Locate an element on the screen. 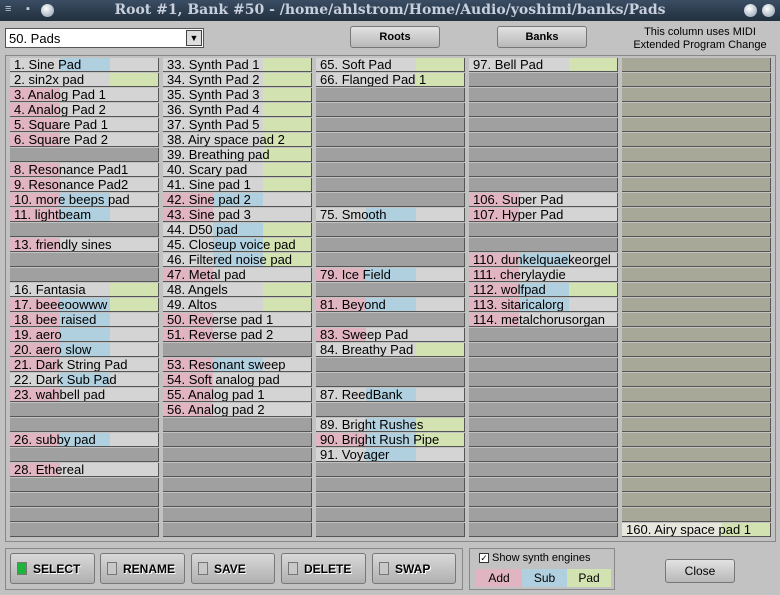 The image size is (780, 595). instrument-slot: 22. Dark Sub Pad is located at coordinates (84, 380).